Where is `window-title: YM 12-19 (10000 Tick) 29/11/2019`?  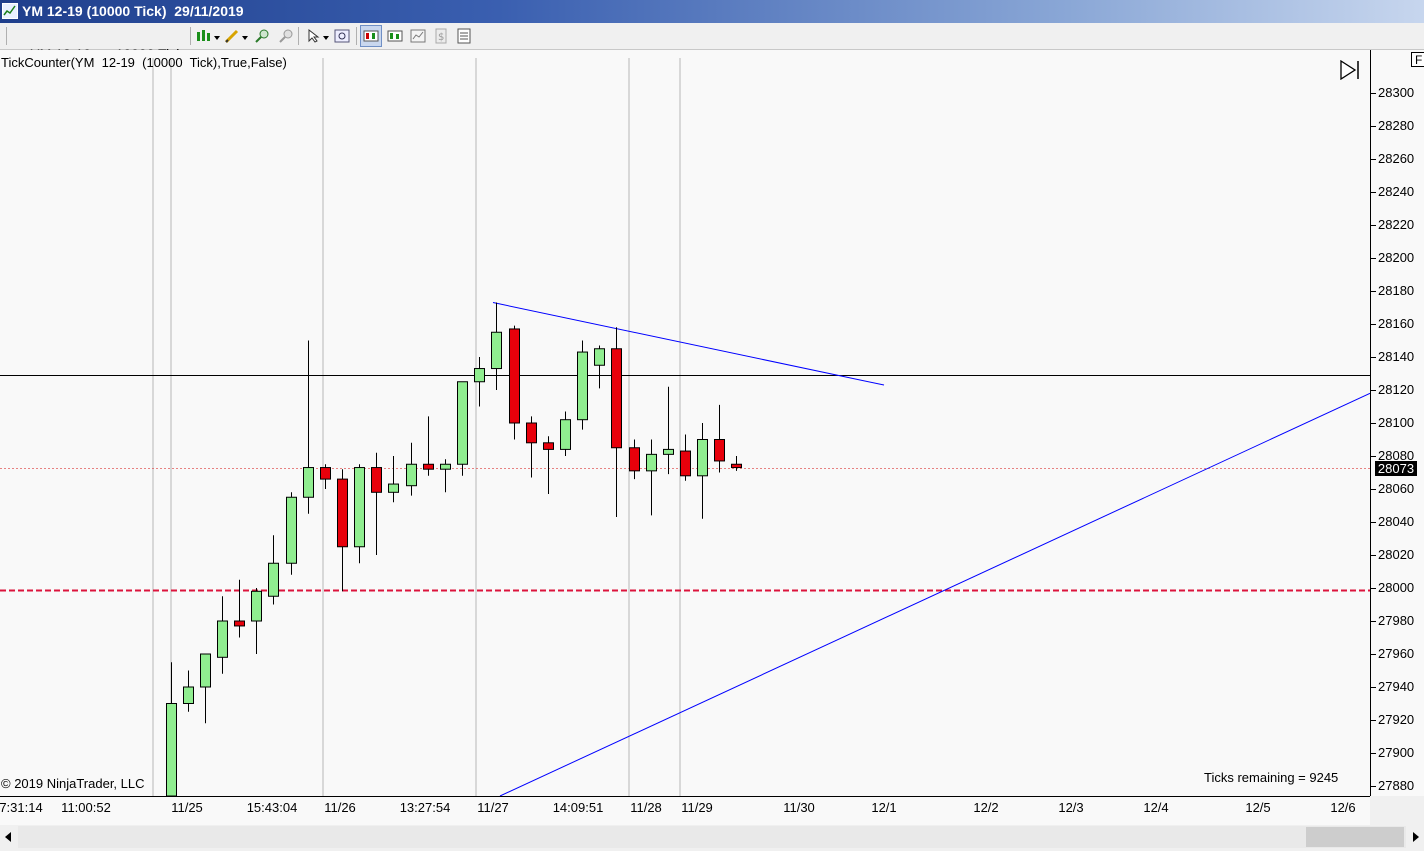 window-title: YM 12-19 (10000 Tick) 29/11/2019 is located at coordinates (133, 11).